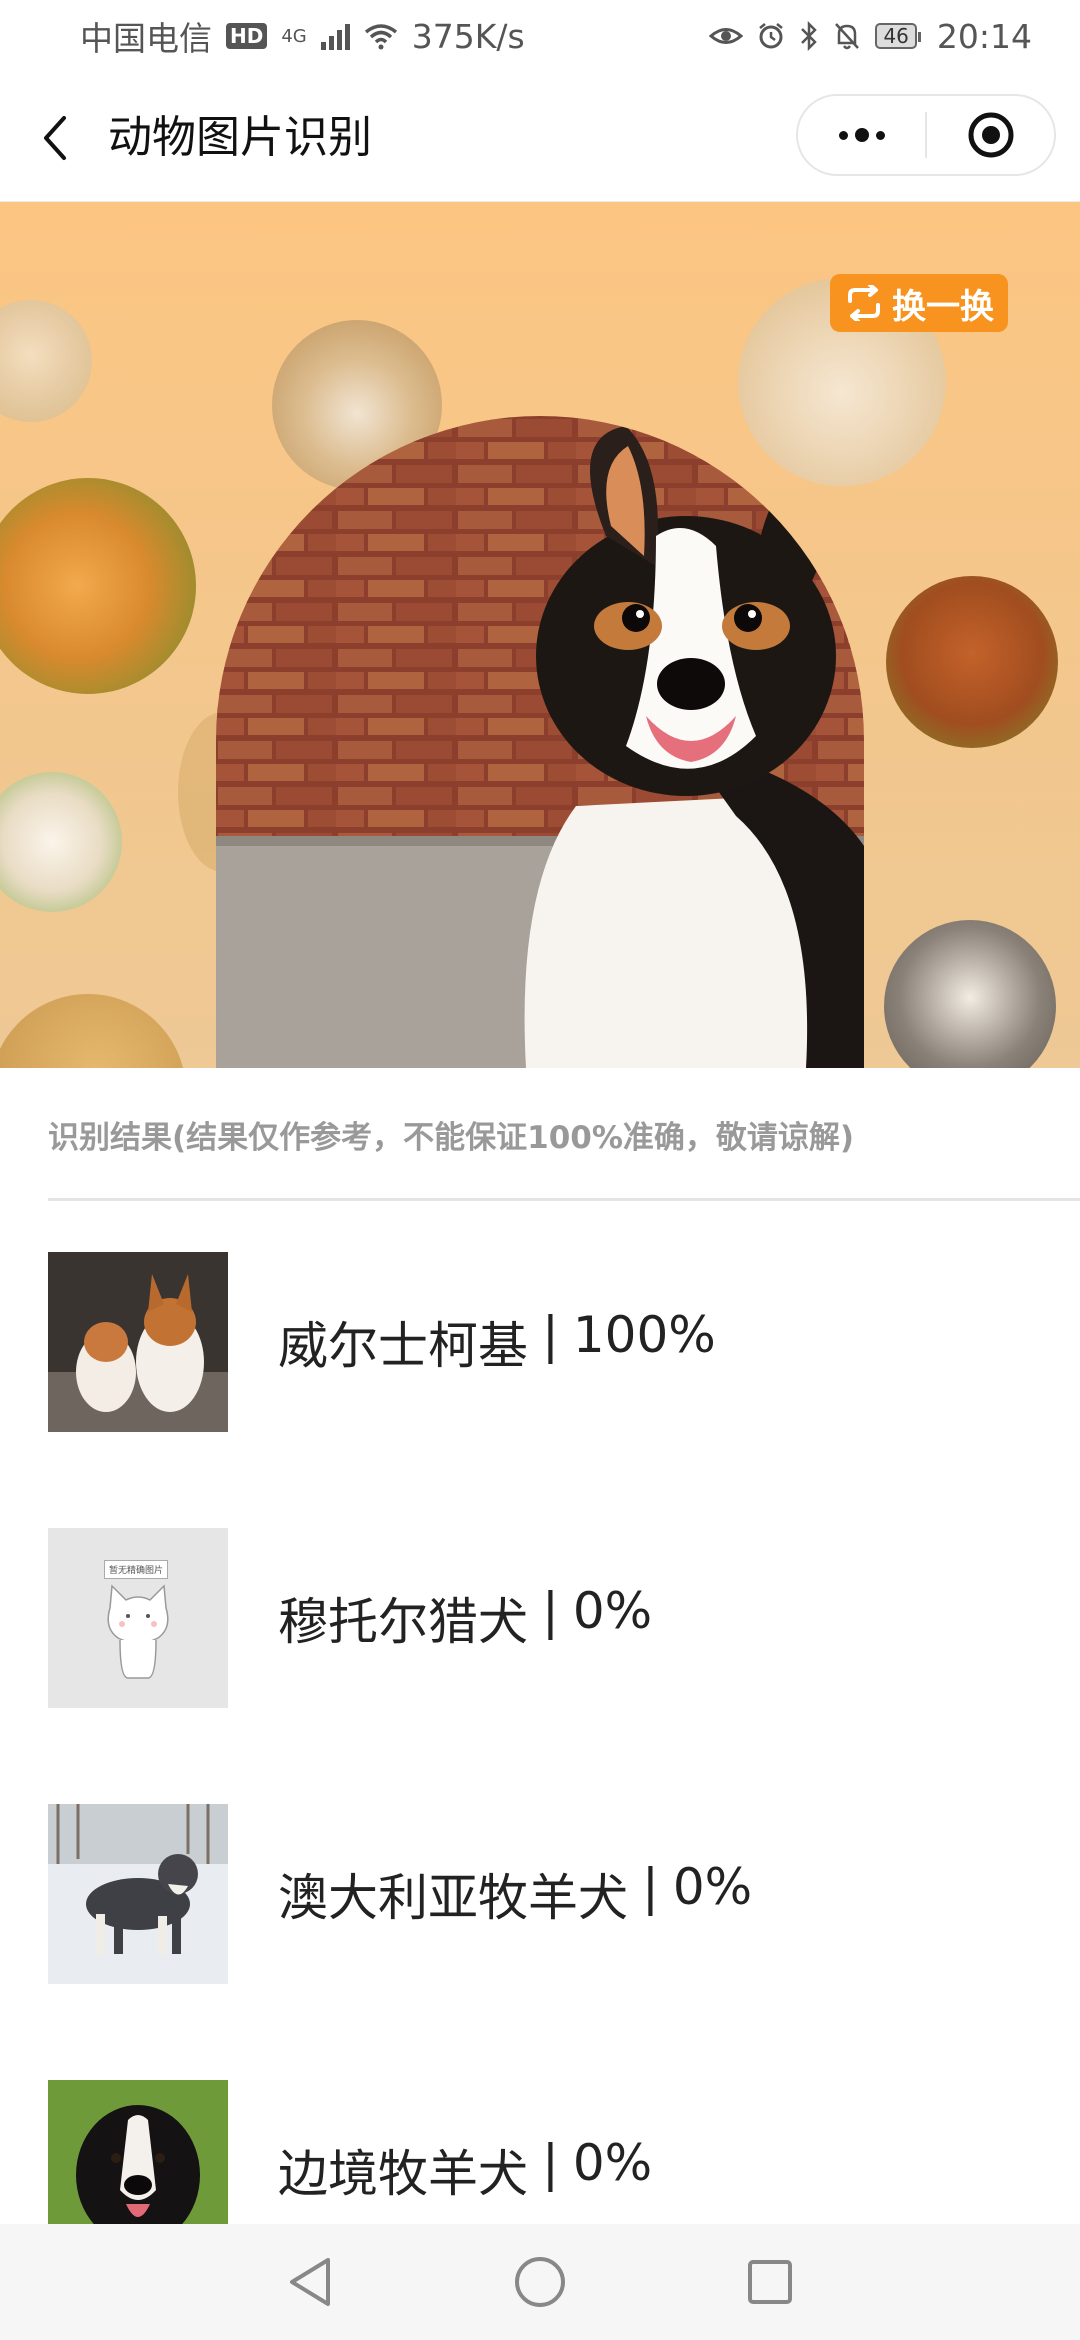 The image size is (1080, 2340). Describe the element at coordinates (771, 36) in the screenshot. I see `alarm-icon` at that location.